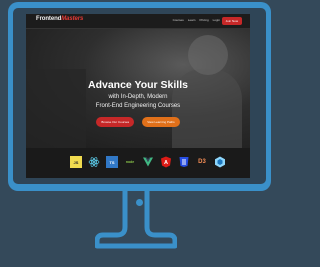 Image resolution: width=320 pixels, height=267 pixels. Describe the element at coordinates (220, 162) in the screenshot. I see `webpack-icon` at that location.